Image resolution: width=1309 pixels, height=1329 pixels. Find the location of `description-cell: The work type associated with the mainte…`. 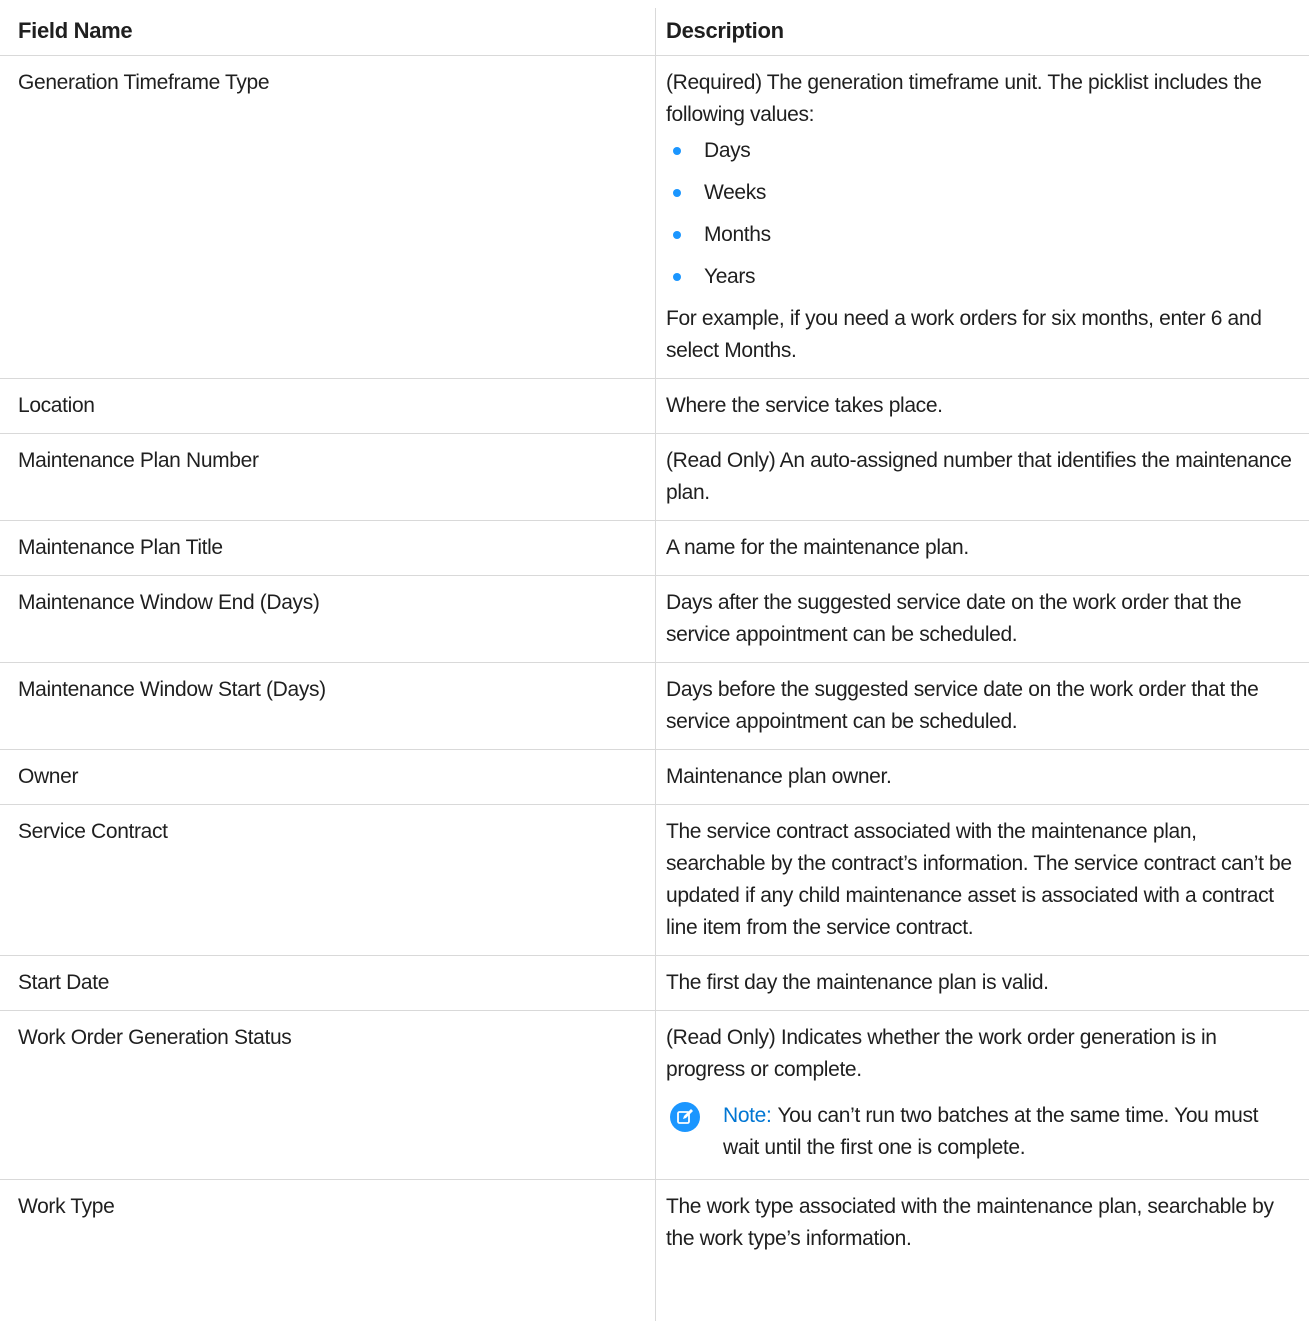

description-cell: The work type associated with the mainte… is located at coordinates (970, 1222).